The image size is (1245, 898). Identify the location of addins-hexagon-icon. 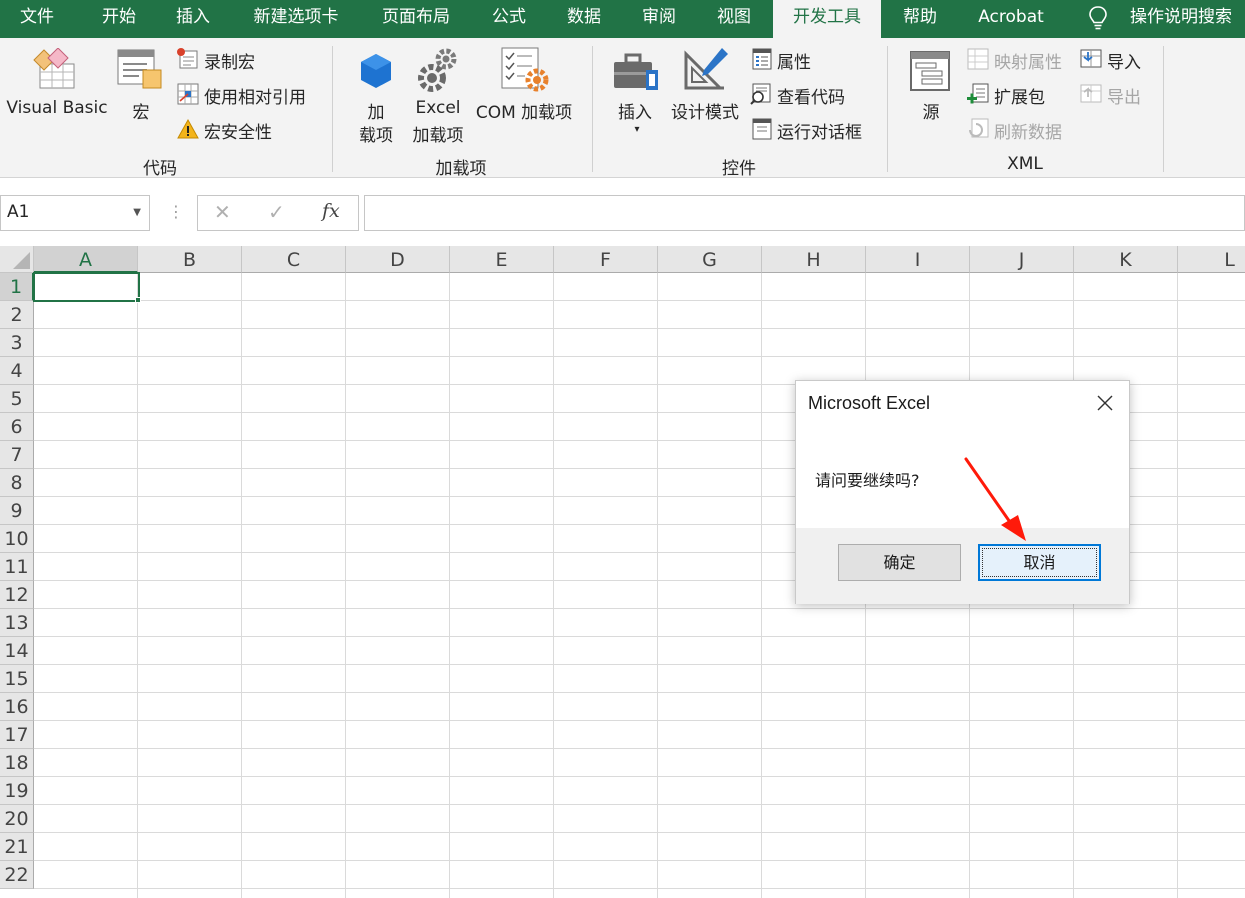
(376, 71).